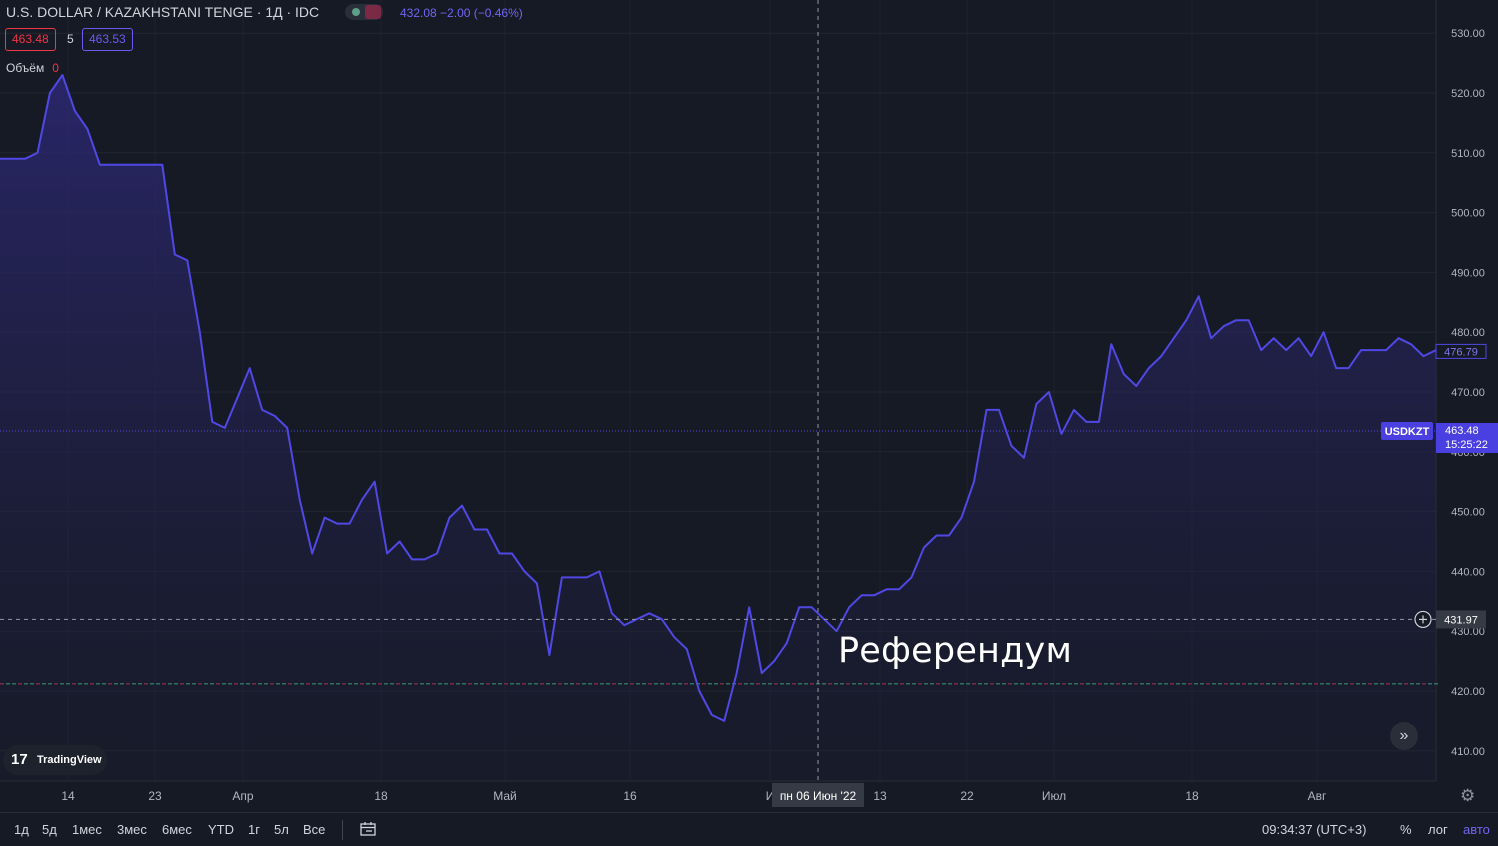 Image resolution: width=1498 pixels, height=846 pixels. What do you see at coordinates (1314, 829) in the screenshot?
I see `timezone-clock: 09:34:37 (UTC+3)` at bounding box center [1314, 829].